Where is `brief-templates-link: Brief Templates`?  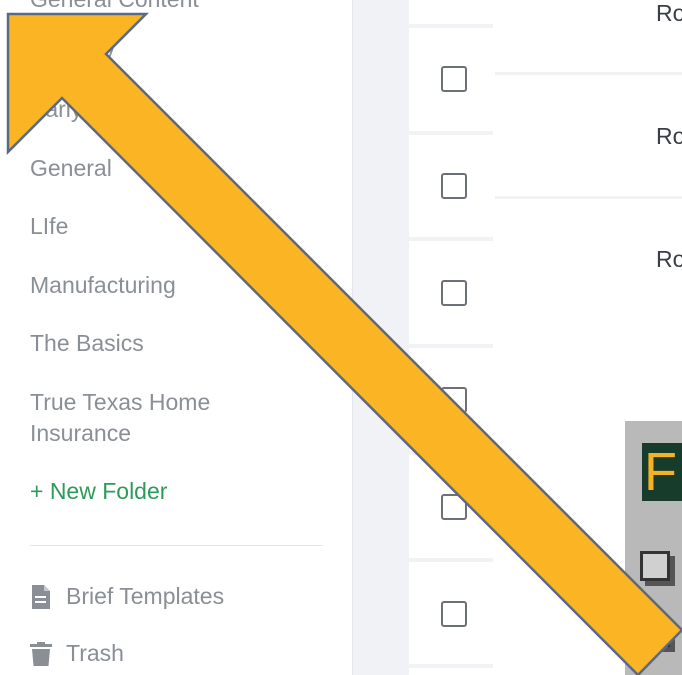 brief-templates-link: Brief Templates is located at coordinates (127, 596).